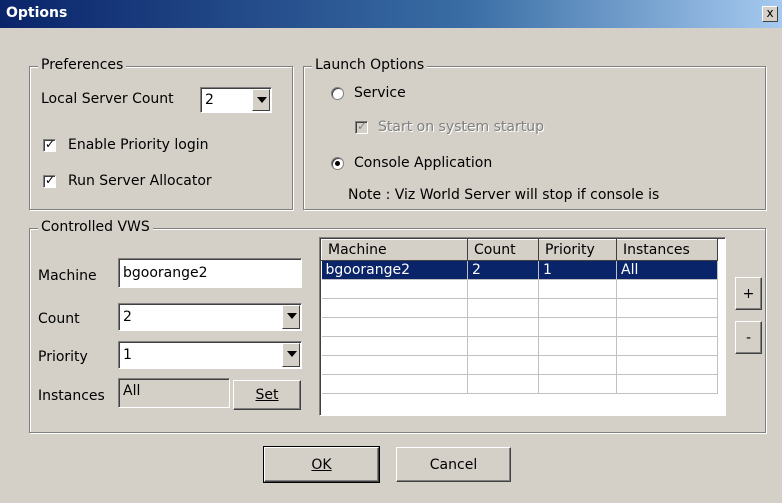  What do you see at coordinates (370, 65) in the screenshot?
I see `launch-options-legend: Launch Options` at bounding box center [370, 65].